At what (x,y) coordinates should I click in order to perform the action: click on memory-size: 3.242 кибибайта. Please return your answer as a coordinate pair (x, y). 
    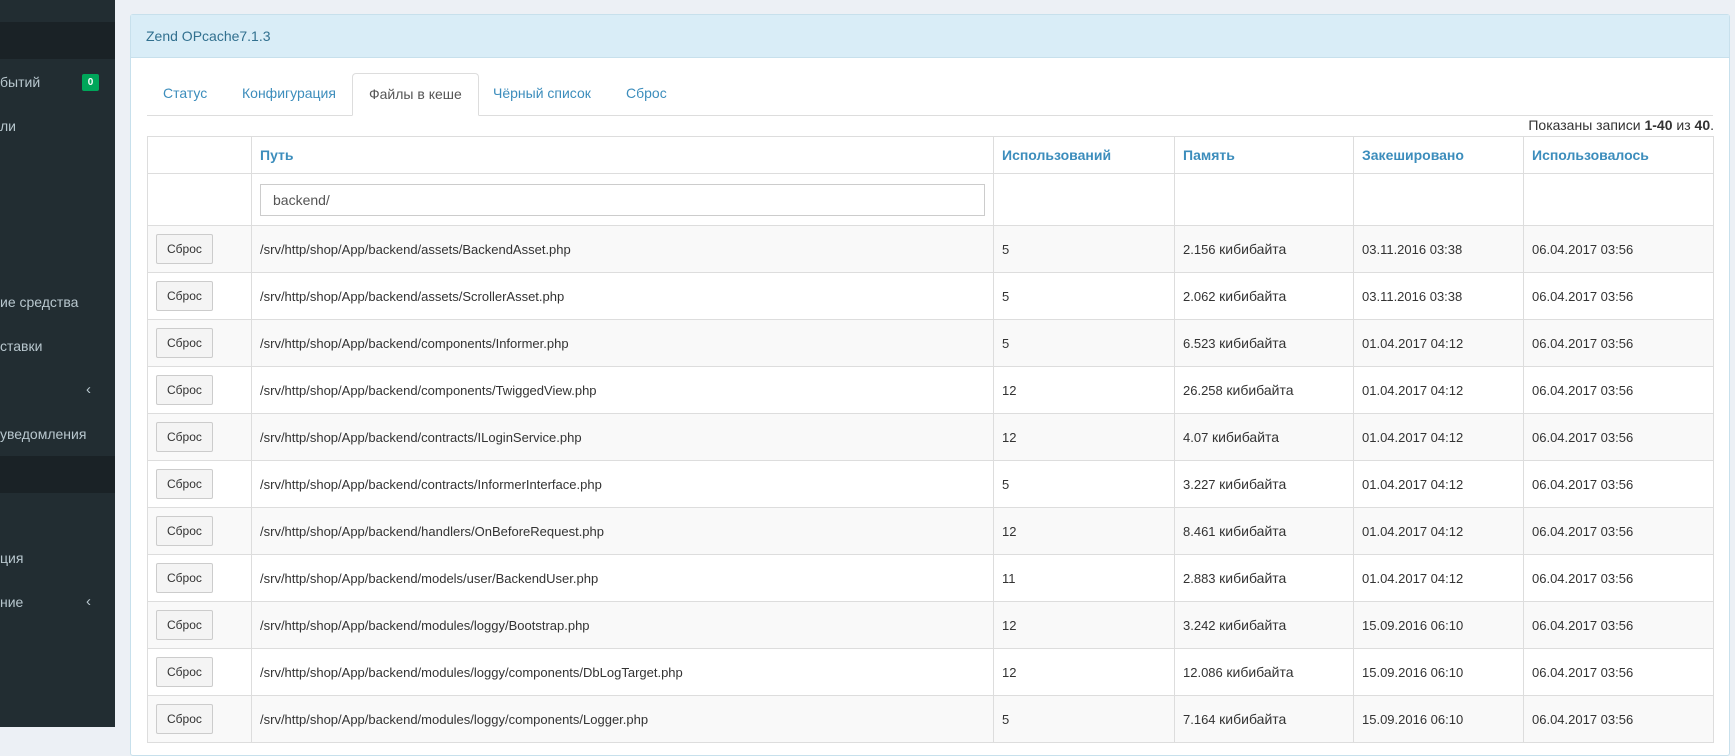
    Looking at the image, I should click on (1264, 625).